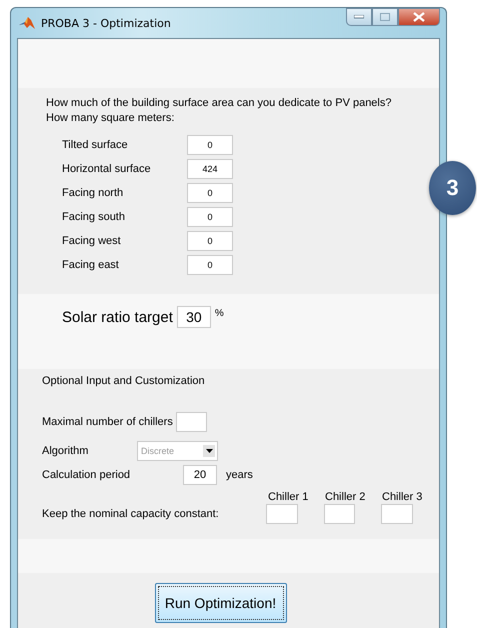 This screenshot has width=477, height=628. I want to click on dropdown-arrow-icon, so click(209, 451).